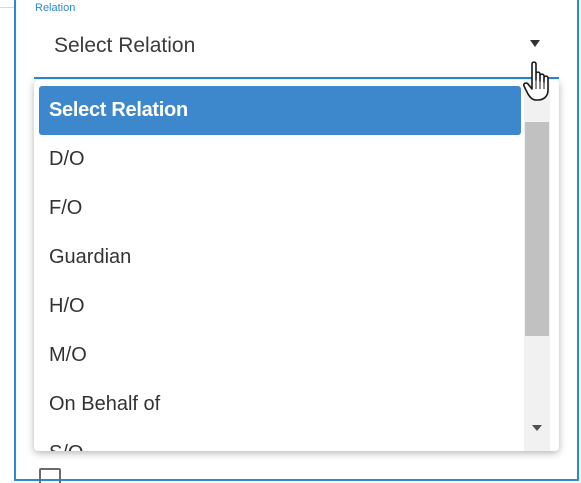 This screenshot has width=581, height=483. Describe the element at coordinates (280, 110) in the screenshot. I see `option-select-relation: Select Relation` at that location.